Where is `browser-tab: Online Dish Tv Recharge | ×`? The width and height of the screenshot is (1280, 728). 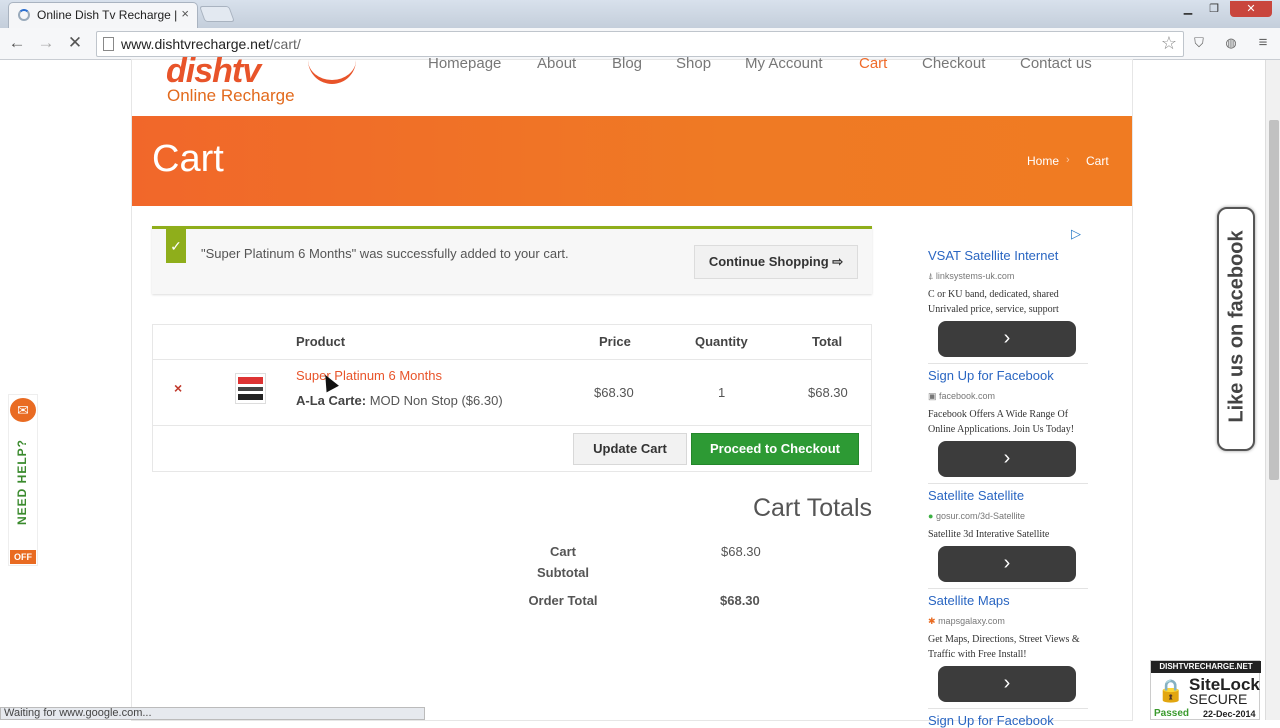 browser-tab: Online Dish Tv Recharge | × is located at coordinates (103, 15).